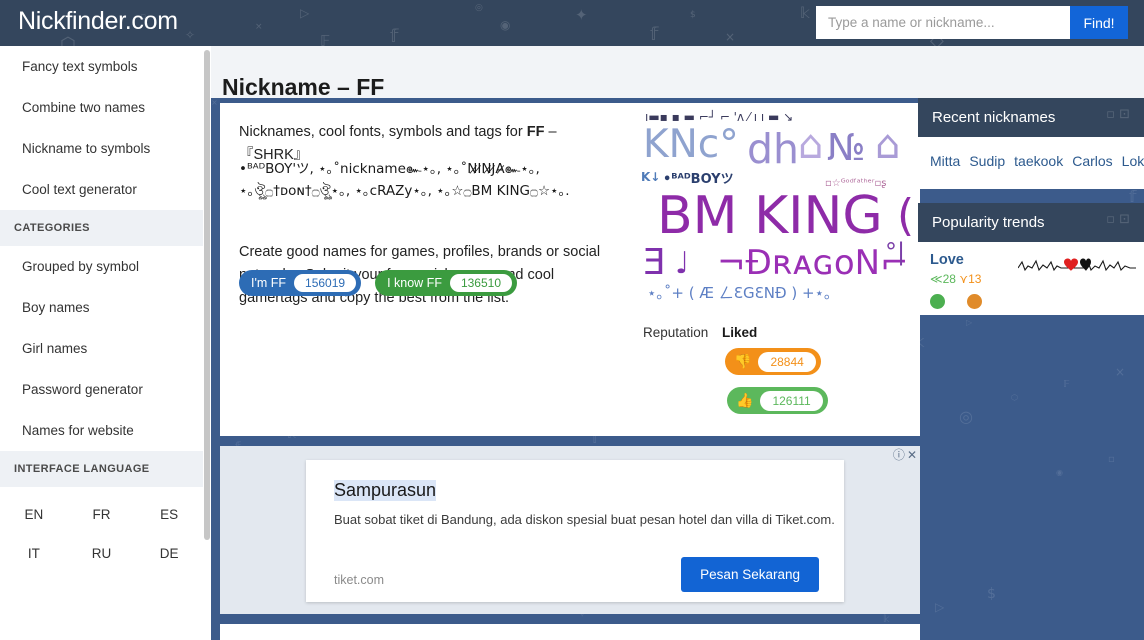  Describe the element at coordinates (535, 132) in the screenshot. I see `description-name: FF` at that location.